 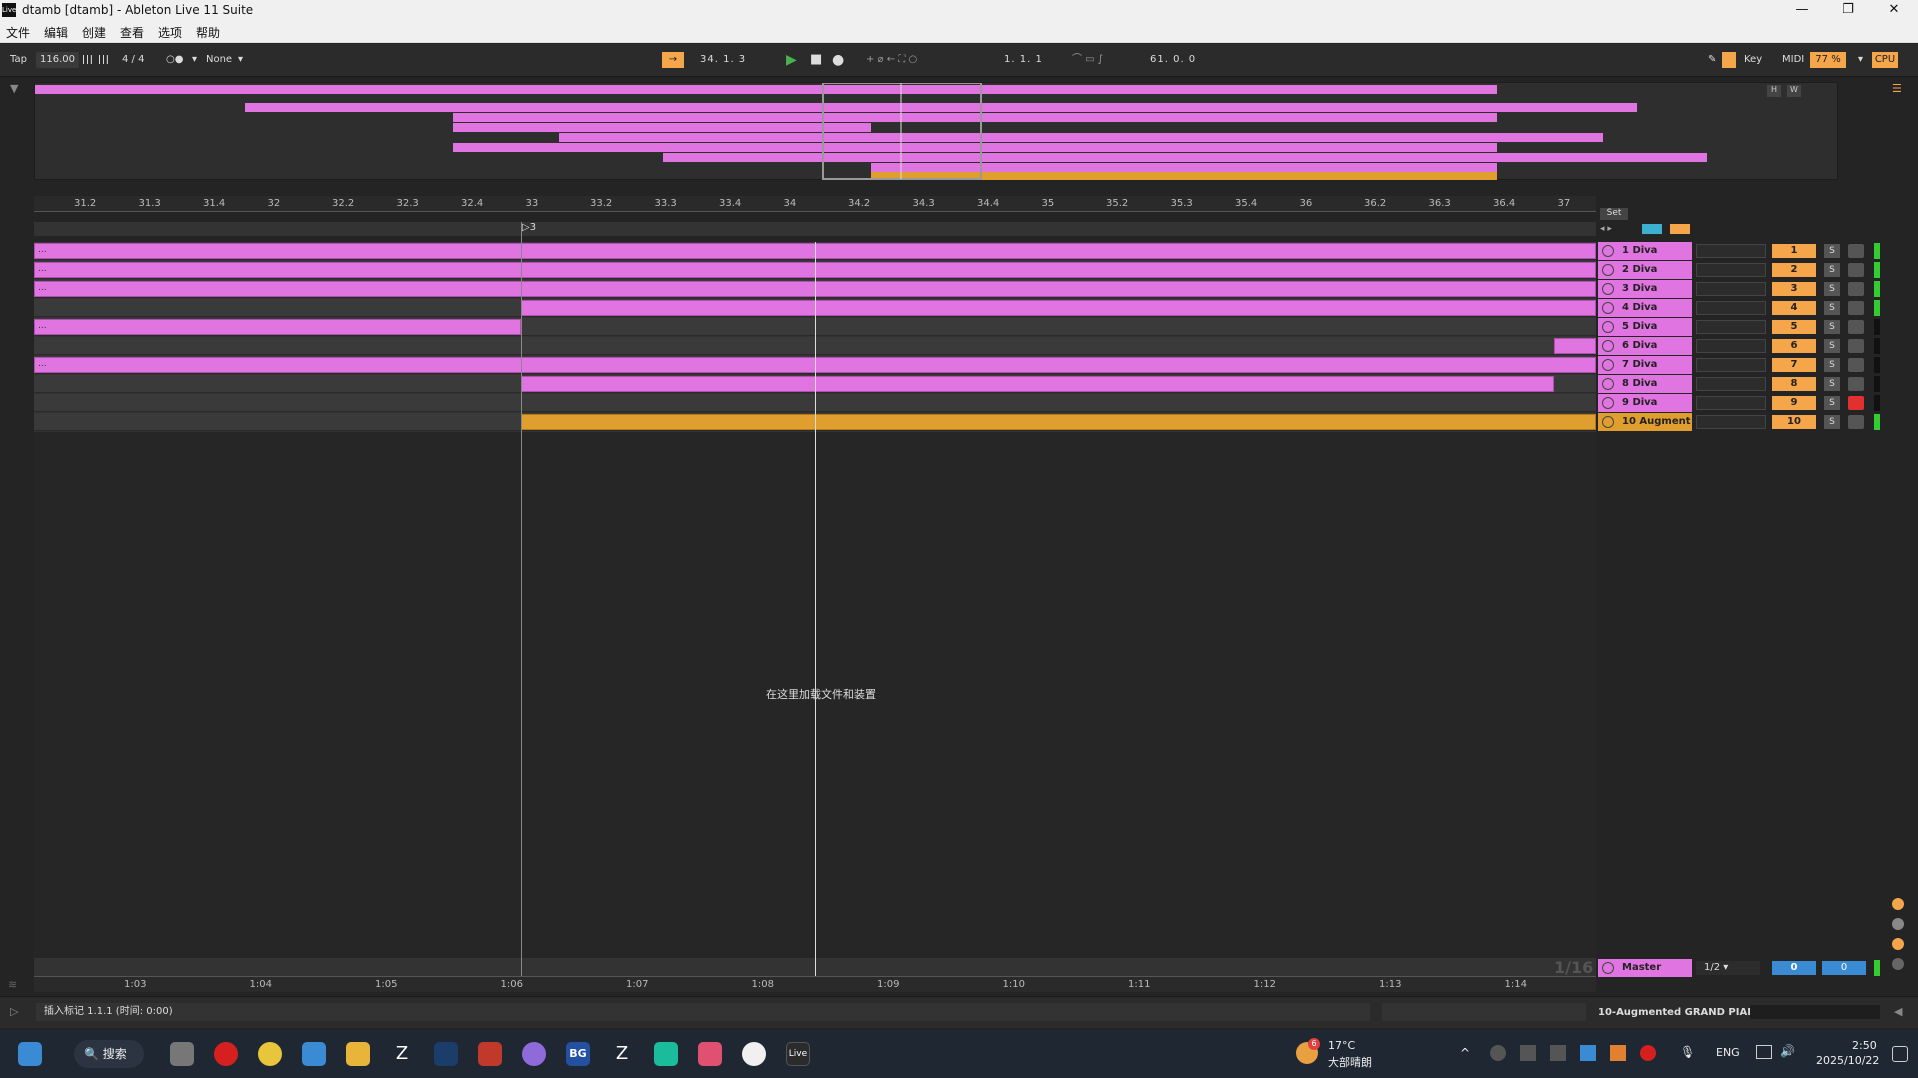 What do you see at coordinates (1645, 384) in the screenshot?
I see `track-header: 8 Diva` at bounding box center [1645, 384].